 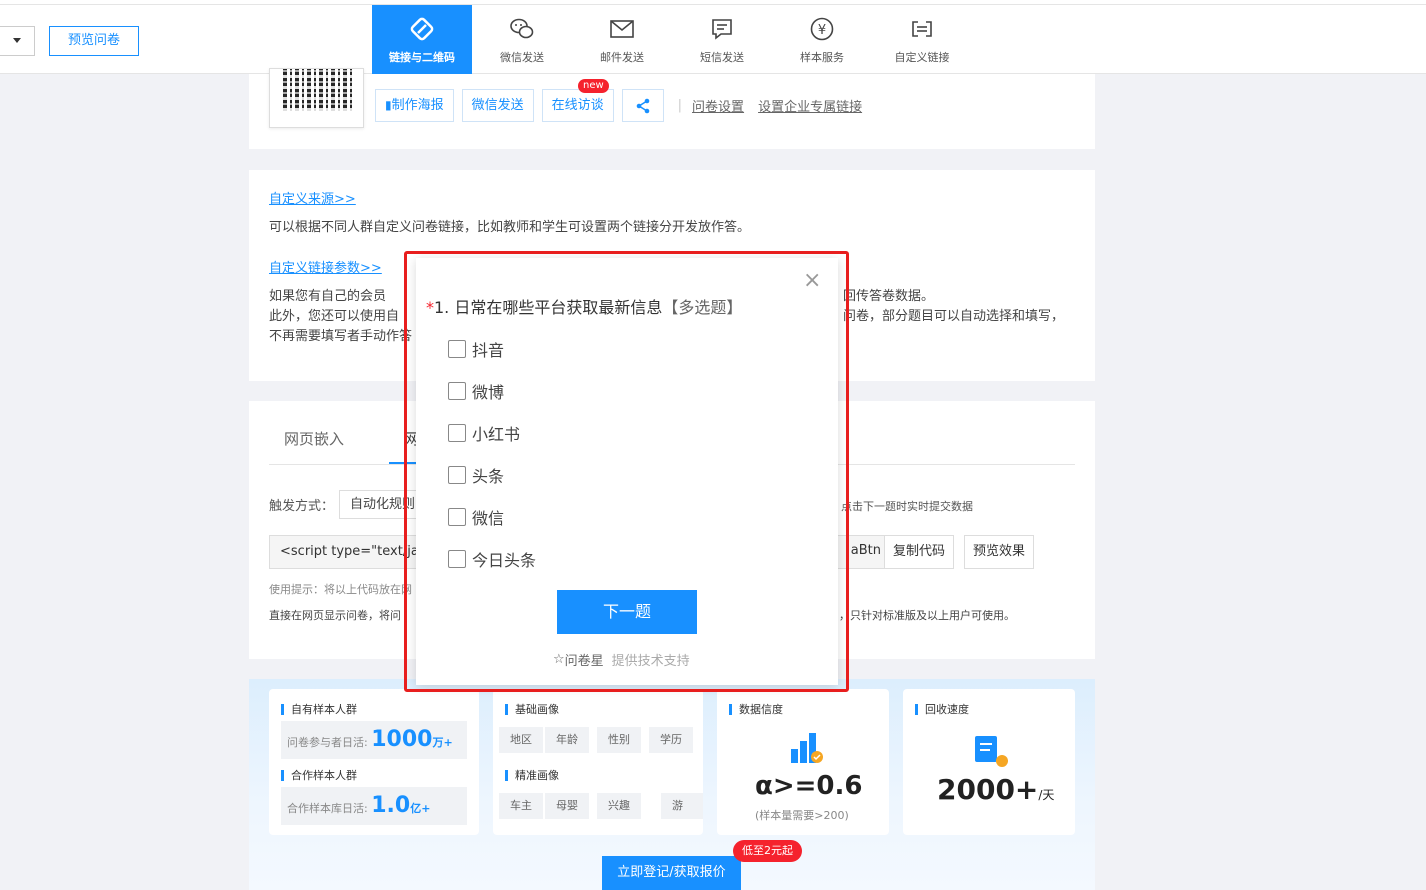 I want to click on option-label: 今日头条, so click(x=504, y=560).